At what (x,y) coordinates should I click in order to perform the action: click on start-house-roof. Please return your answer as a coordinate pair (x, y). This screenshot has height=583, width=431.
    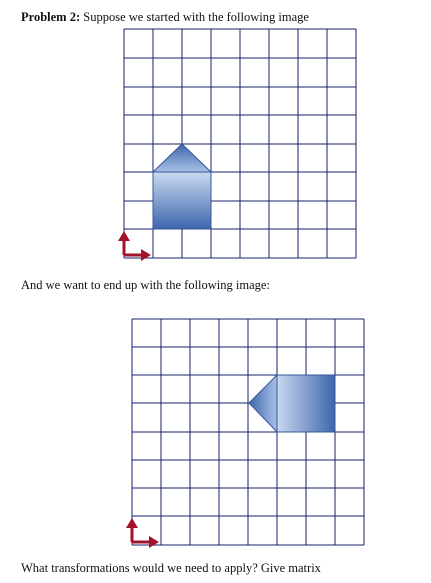
    Looking at the image, I should click on (182, 158).